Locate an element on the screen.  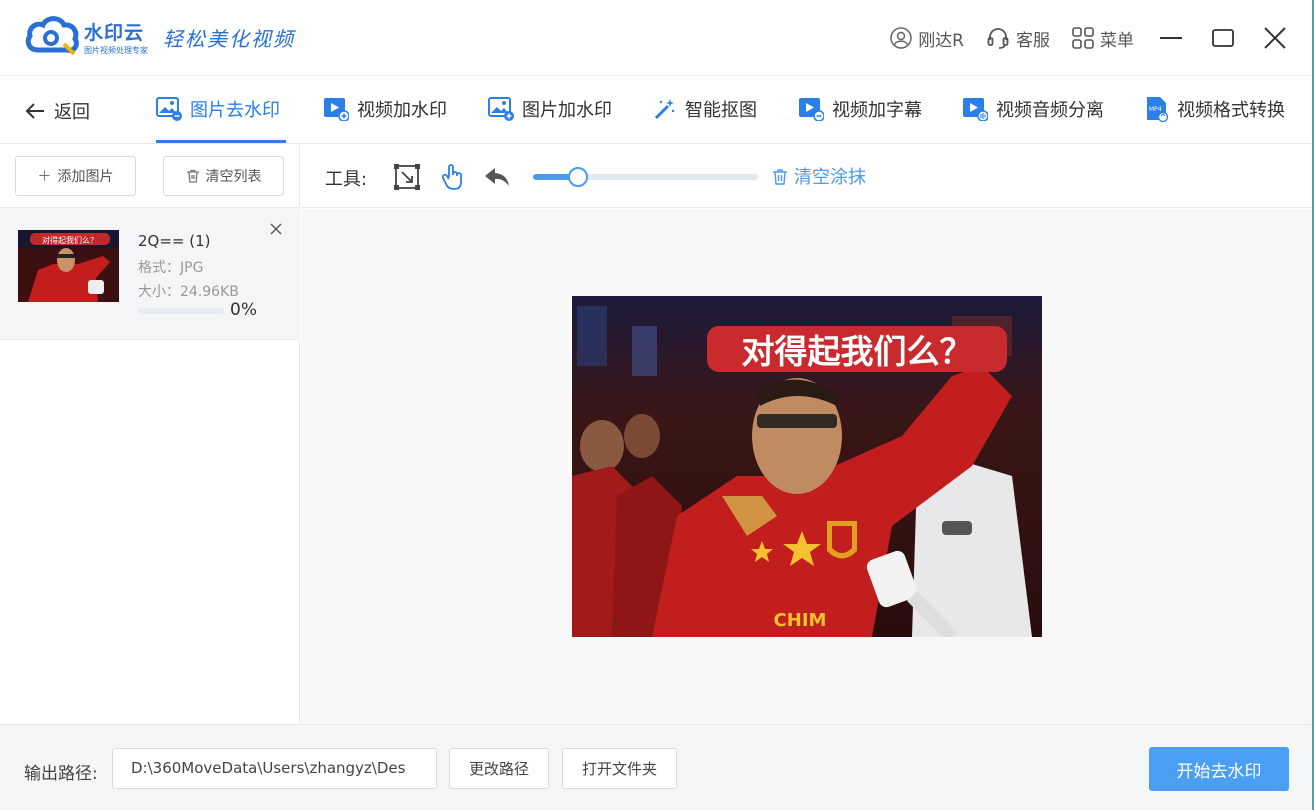
back-button: 返回 is located at coordinates (57, 111).